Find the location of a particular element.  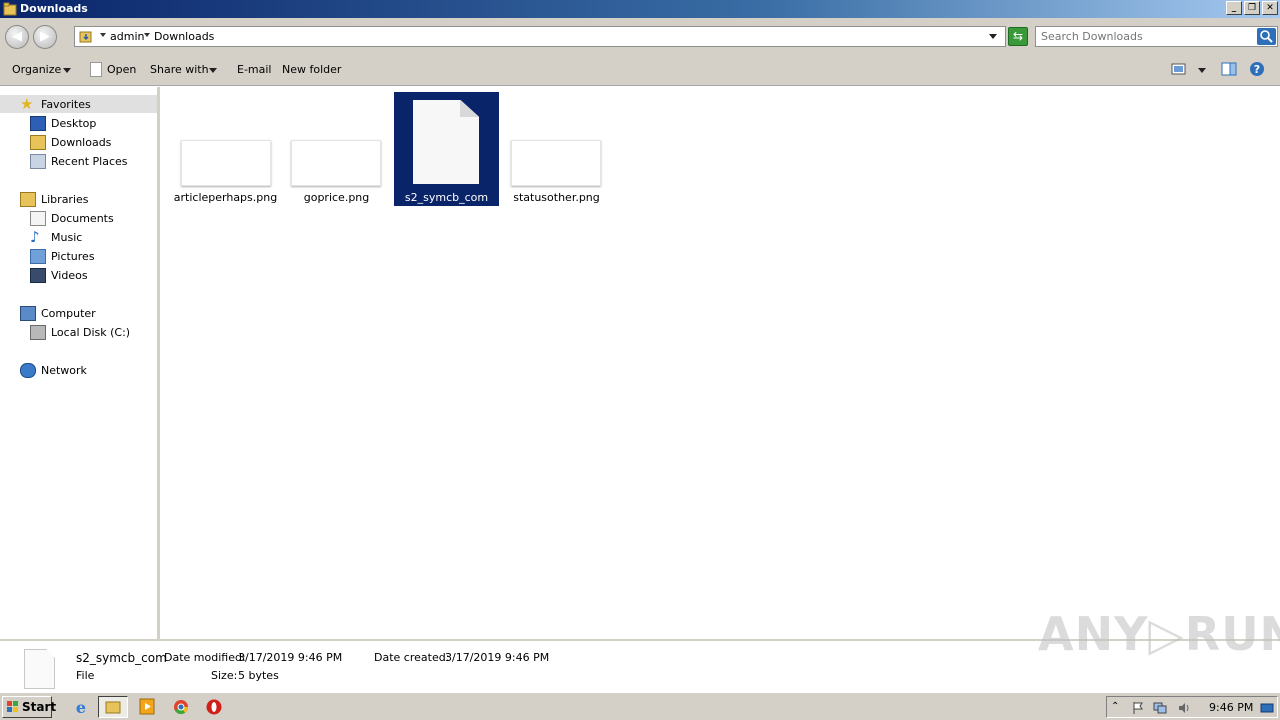

new-folder-button: New folder is located at coordinates (311, 69).